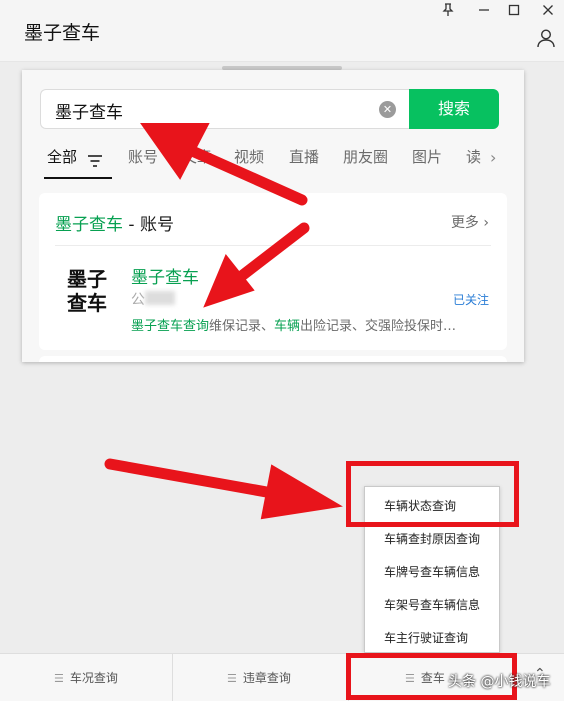 This screenshot has width=564, height=701. What do you see at coordinates (499, 682) in the screenshot?
I see `watermark: 头条 @小钱说车` at bounding box center [499, 682].